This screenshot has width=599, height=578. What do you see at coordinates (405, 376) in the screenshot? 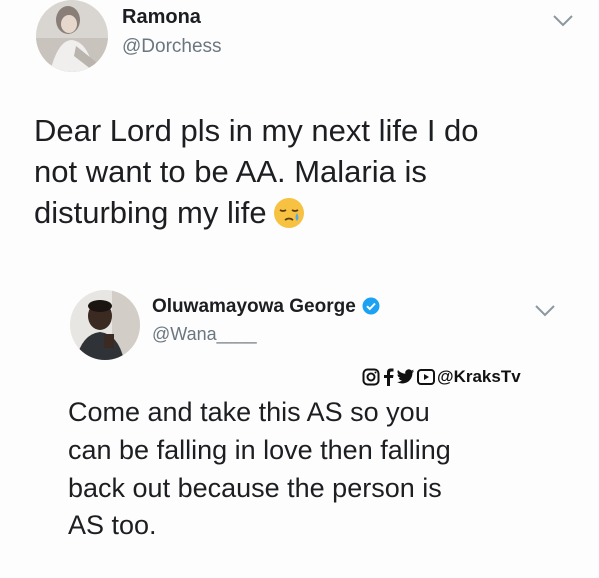
I see `twitter-icon` at bounding box center [405, 376].